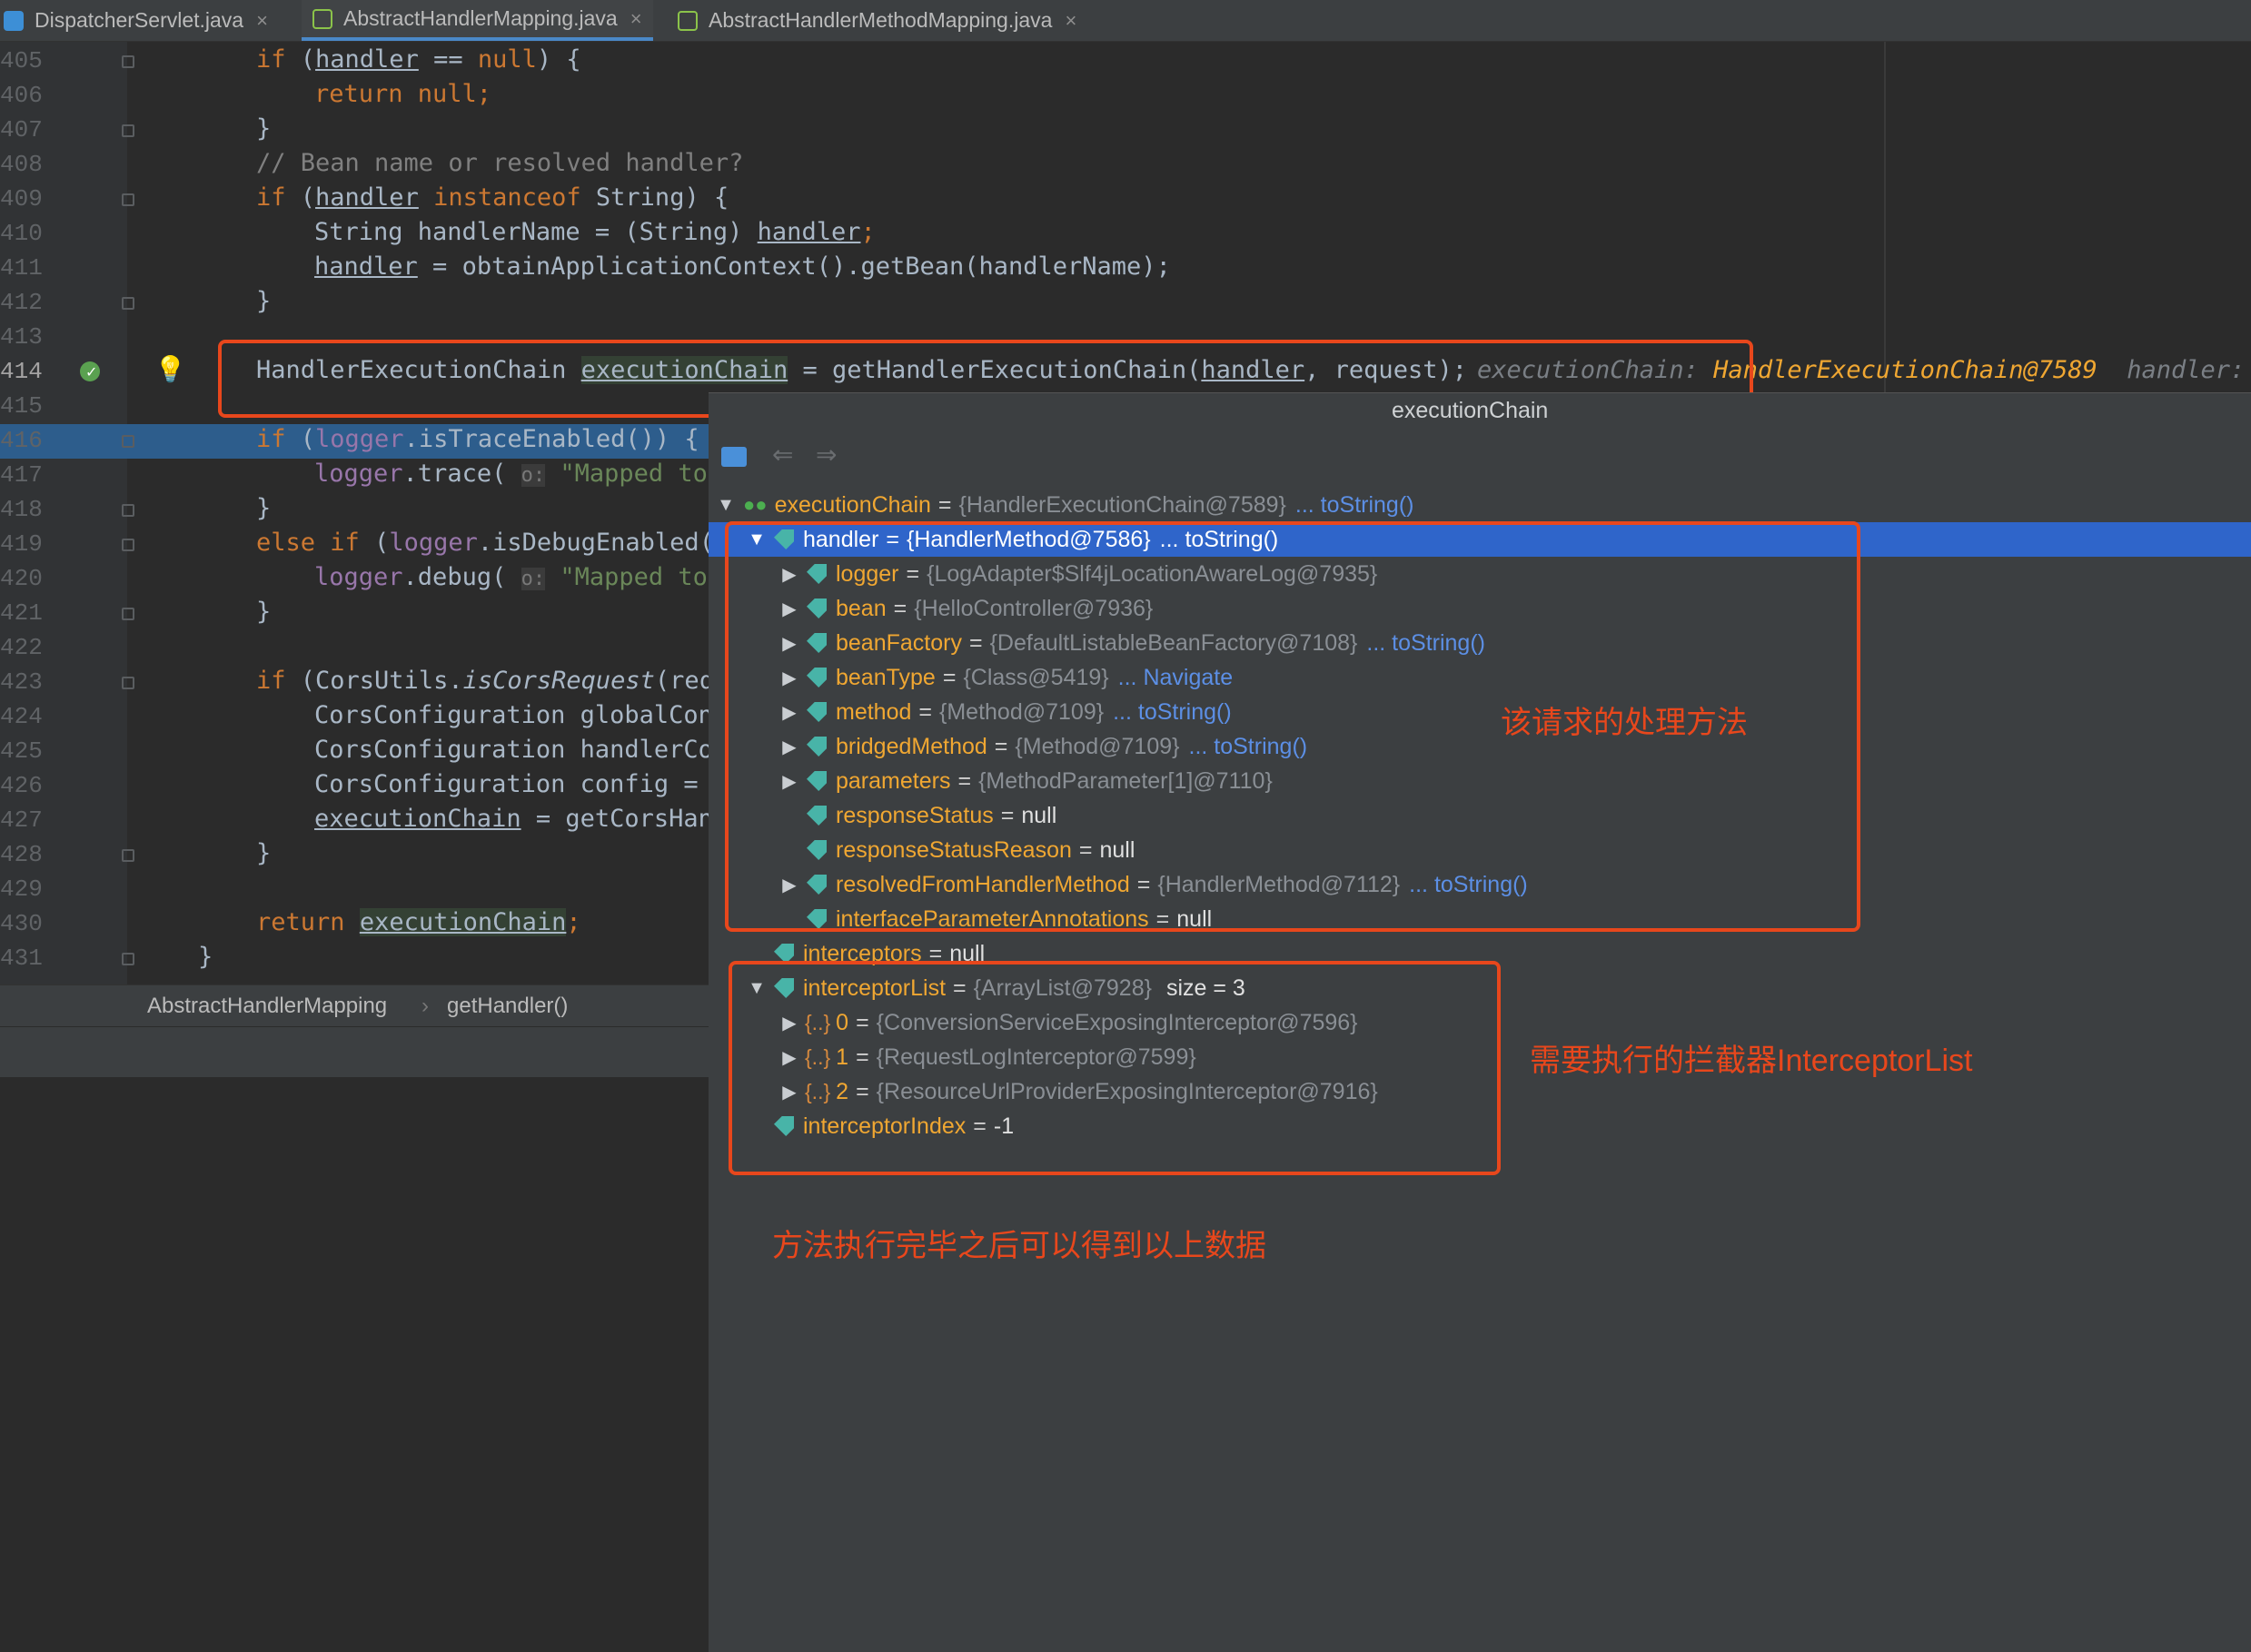  What do you see at coordinates (514, 715) in the screenshot?
I see `code-line-424: CorsConfiguration globalCon` at bounding box center [514, 715].